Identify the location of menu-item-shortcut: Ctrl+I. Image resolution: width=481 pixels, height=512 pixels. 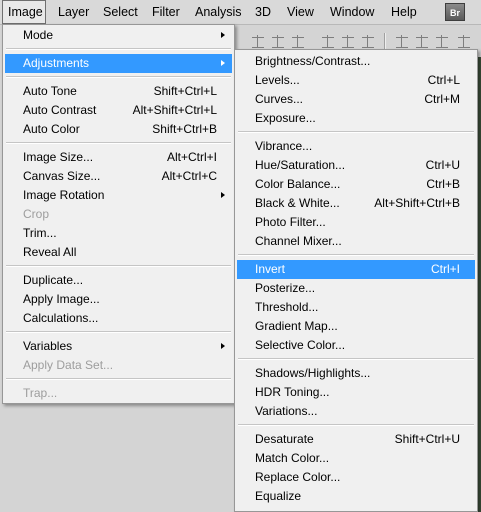
(445, 269).